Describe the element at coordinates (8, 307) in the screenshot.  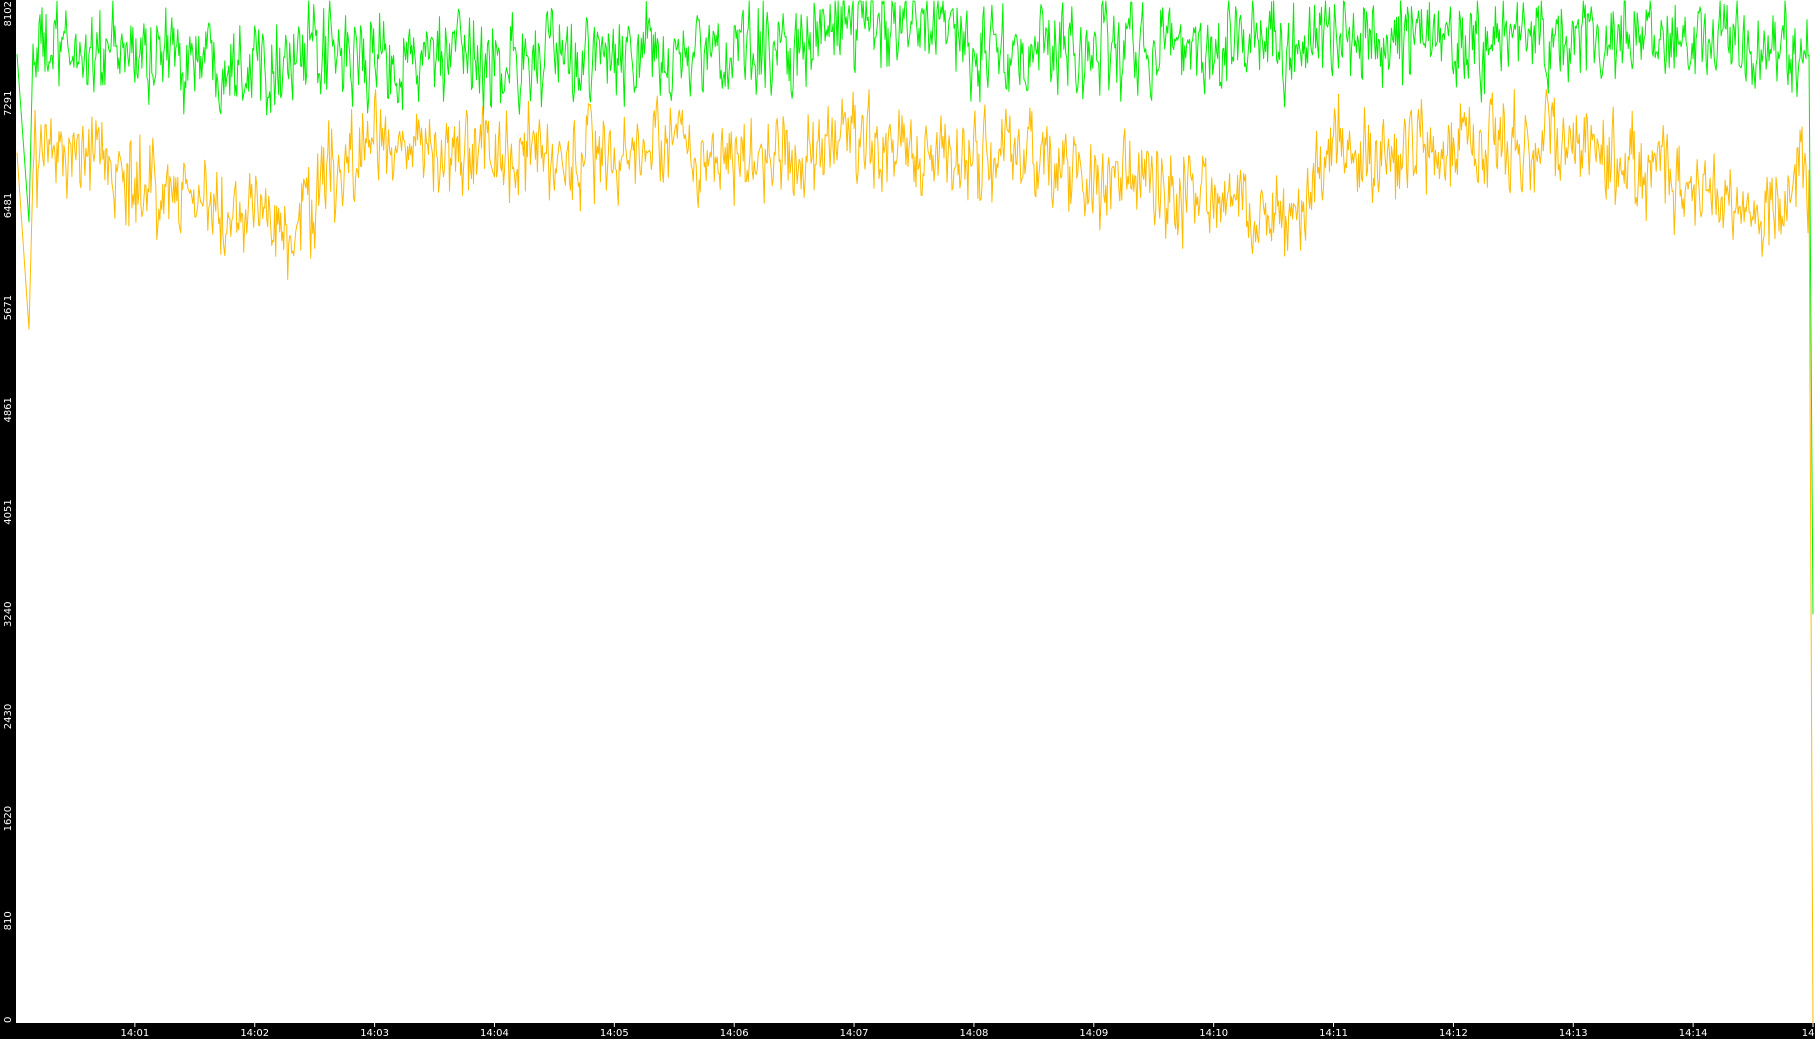
I see `y-tick-label: 5671` at that location.